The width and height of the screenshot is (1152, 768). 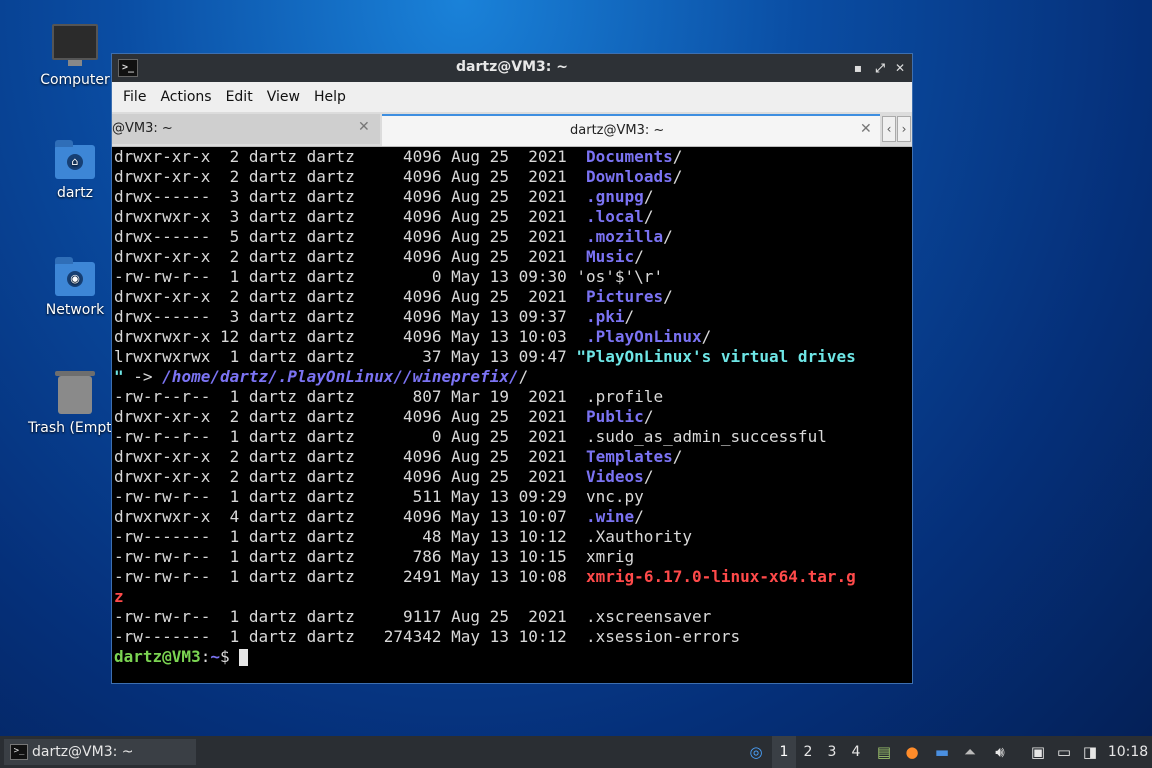 What do you see at coordinates (1128, 752) in the screenshot?
I see `clock: 10:18` at bounding box center [1128, 752].